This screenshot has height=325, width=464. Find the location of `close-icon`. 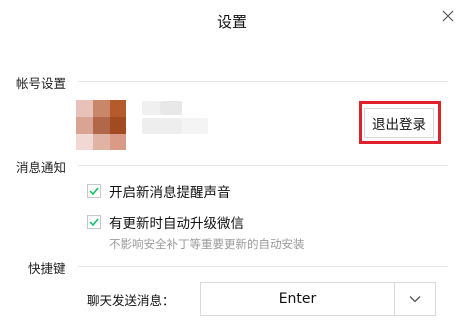

close-icon is located at coordinates (448, 16).